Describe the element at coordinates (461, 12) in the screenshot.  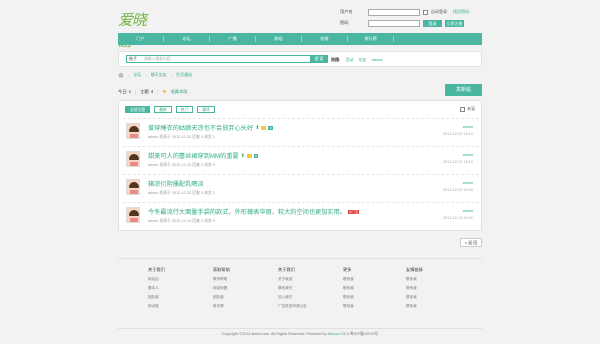
I see `forgot-password-link: 找回密码` at that location.